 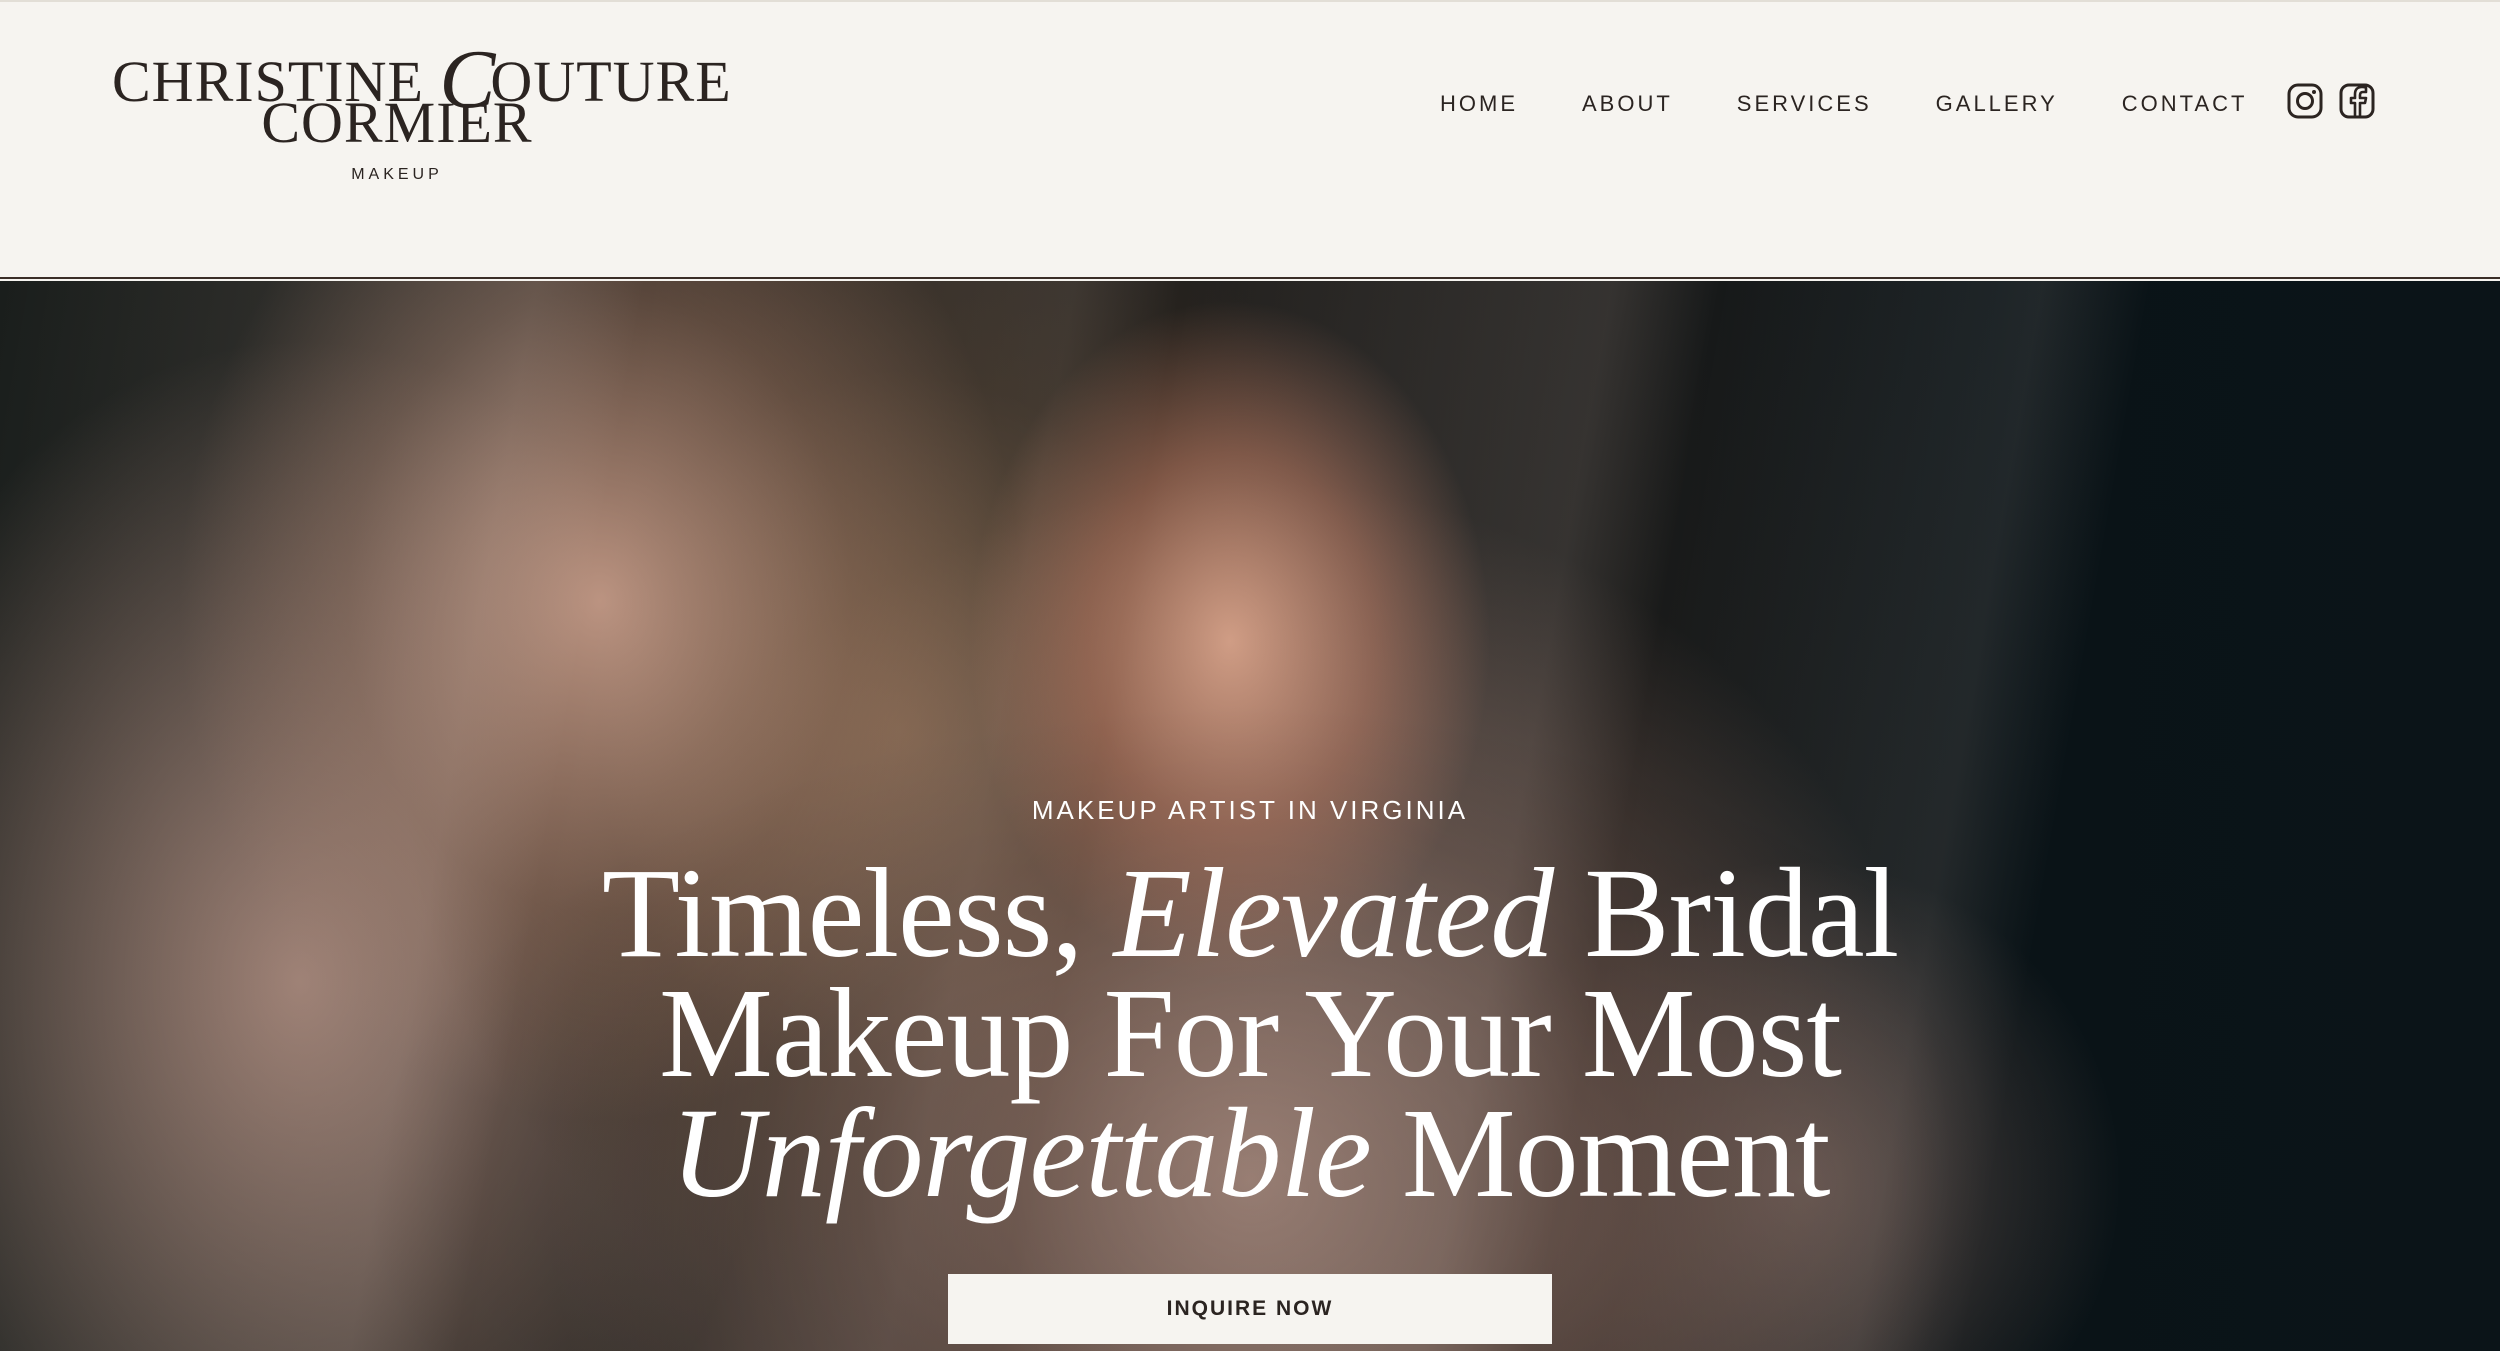 I want to click on inquire-now-button: INQUIRE NOW, so click(x=1250, y=1309).